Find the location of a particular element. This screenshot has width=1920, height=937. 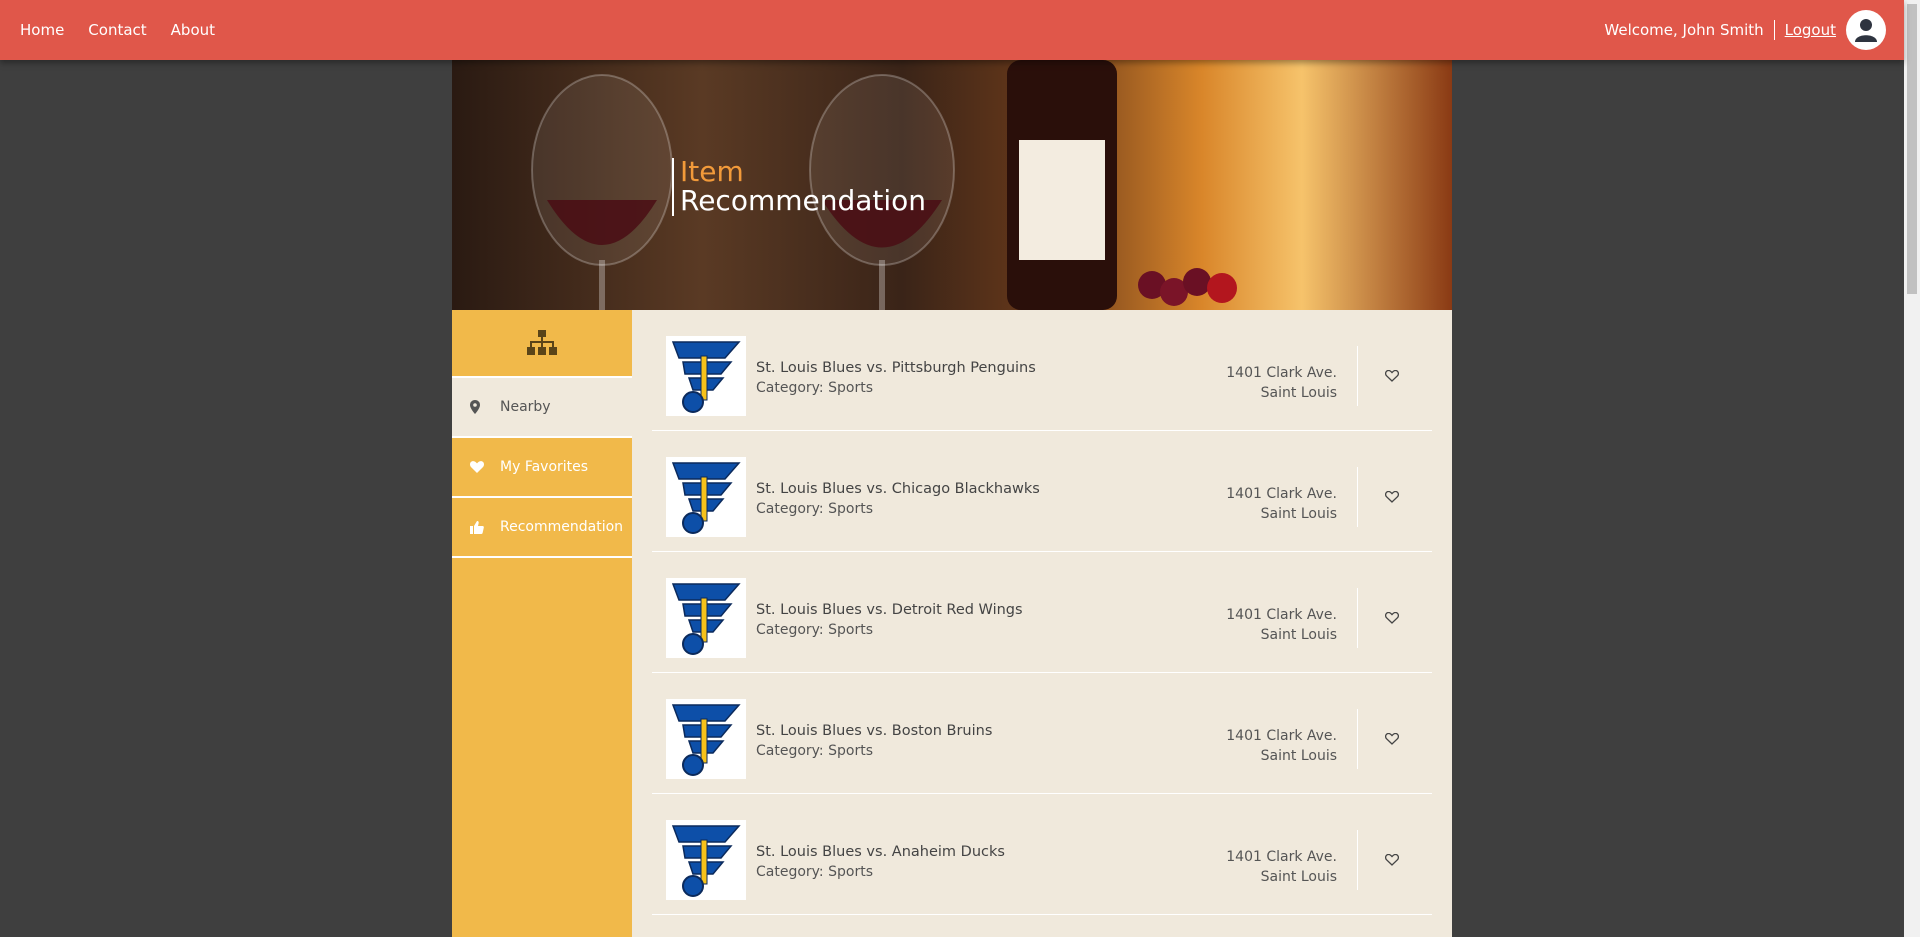

sidebar-item-label: My Favorites is located at coordinates (544, 467).